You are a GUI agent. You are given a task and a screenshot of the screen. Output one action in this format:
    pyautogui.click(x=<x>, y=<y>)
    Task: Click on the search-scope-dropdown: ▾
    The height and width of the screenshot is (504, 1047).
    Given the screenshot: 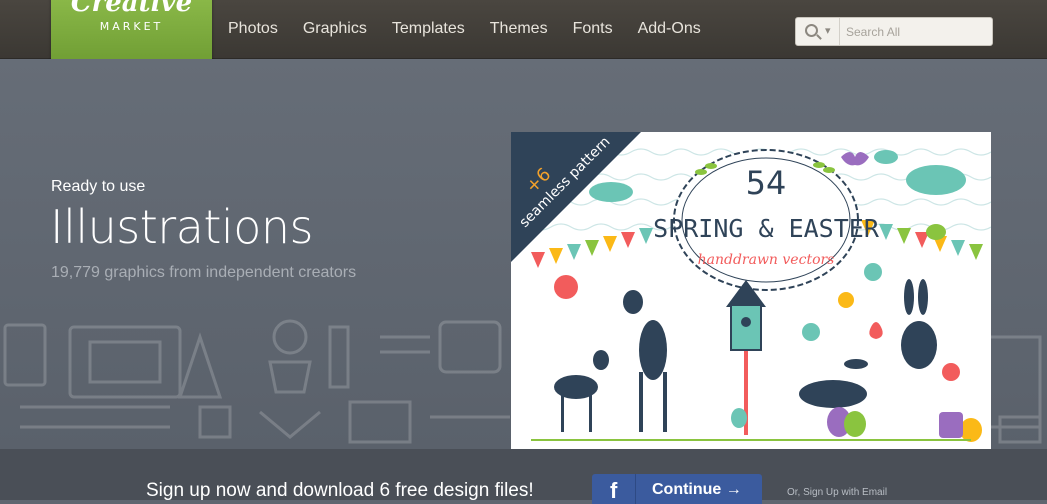 What is the action you would take?
    pyautogui.click(x=818, y=31)
    